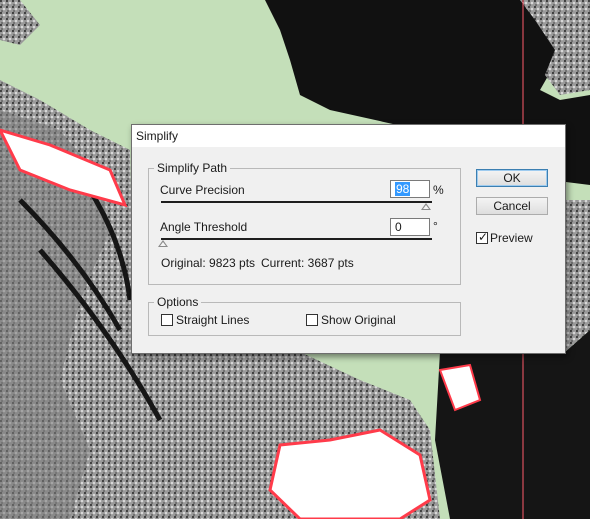 This screenshot has height=519, width=590. I want to click on show-original-label: Show Original, so click(358, 320).